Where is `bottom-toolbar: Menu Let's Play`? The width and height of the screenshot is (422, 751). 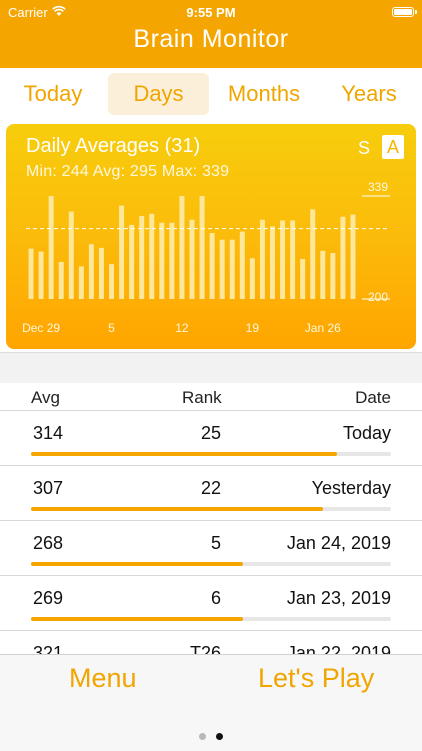 bottom-toolbar: Menu Let's Play is located at coordinates (211, 702).